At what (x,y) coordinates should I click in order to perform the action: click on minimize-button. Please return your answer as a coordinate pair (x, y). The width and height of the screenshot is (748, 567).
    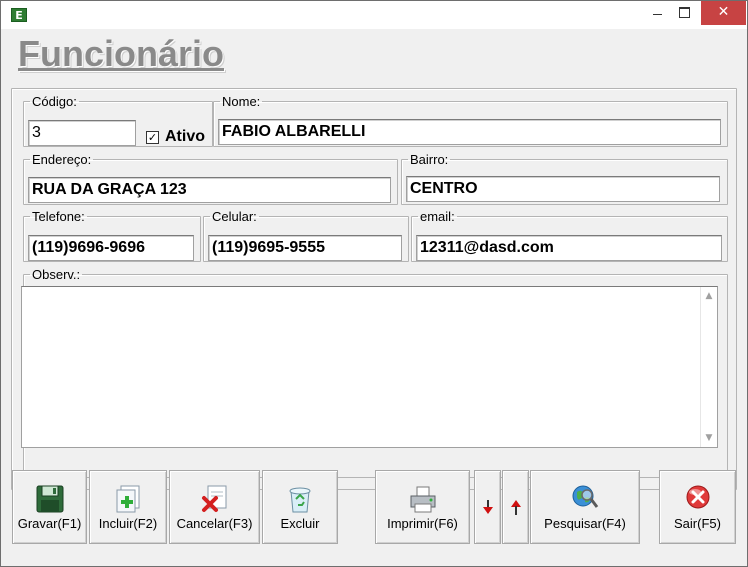
    Looking at the image, I should click on (656, 13).